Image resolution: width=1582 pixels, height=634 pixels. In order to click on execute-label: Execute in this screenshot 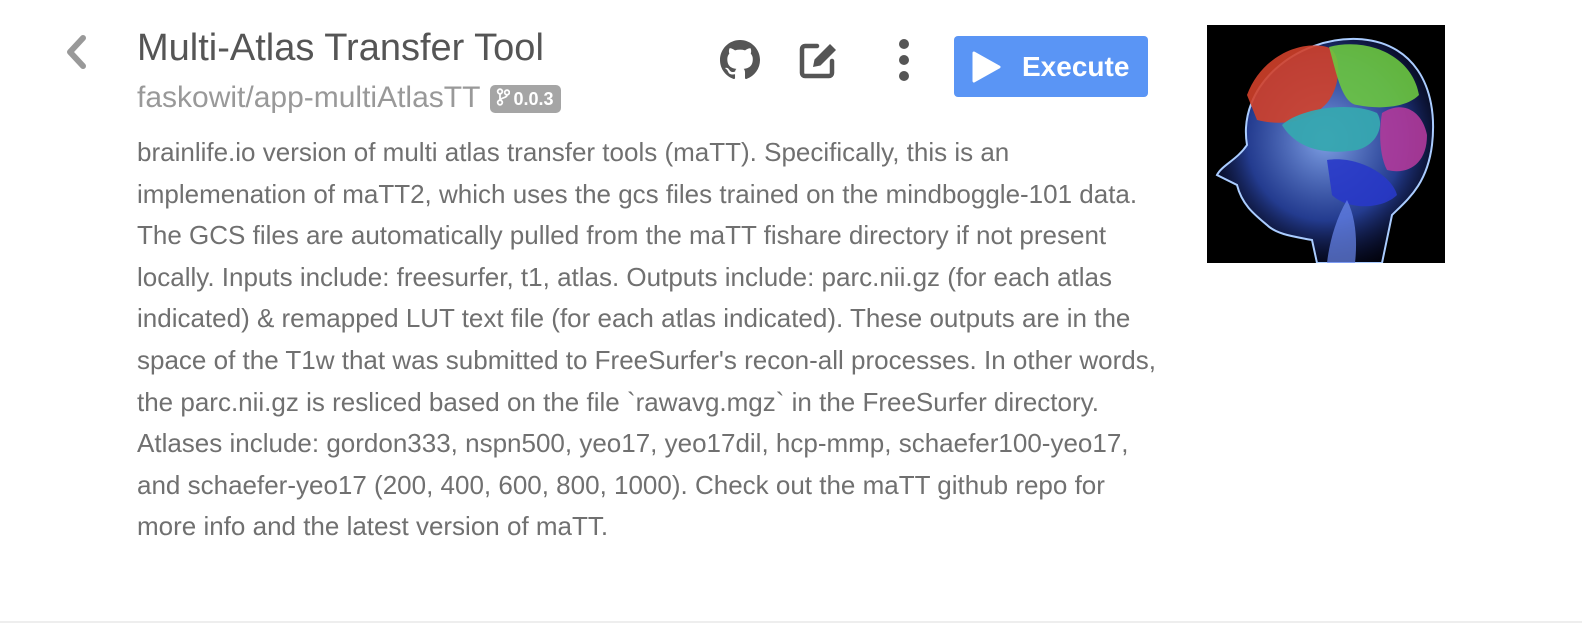, I will do `click(1076, 66)`.